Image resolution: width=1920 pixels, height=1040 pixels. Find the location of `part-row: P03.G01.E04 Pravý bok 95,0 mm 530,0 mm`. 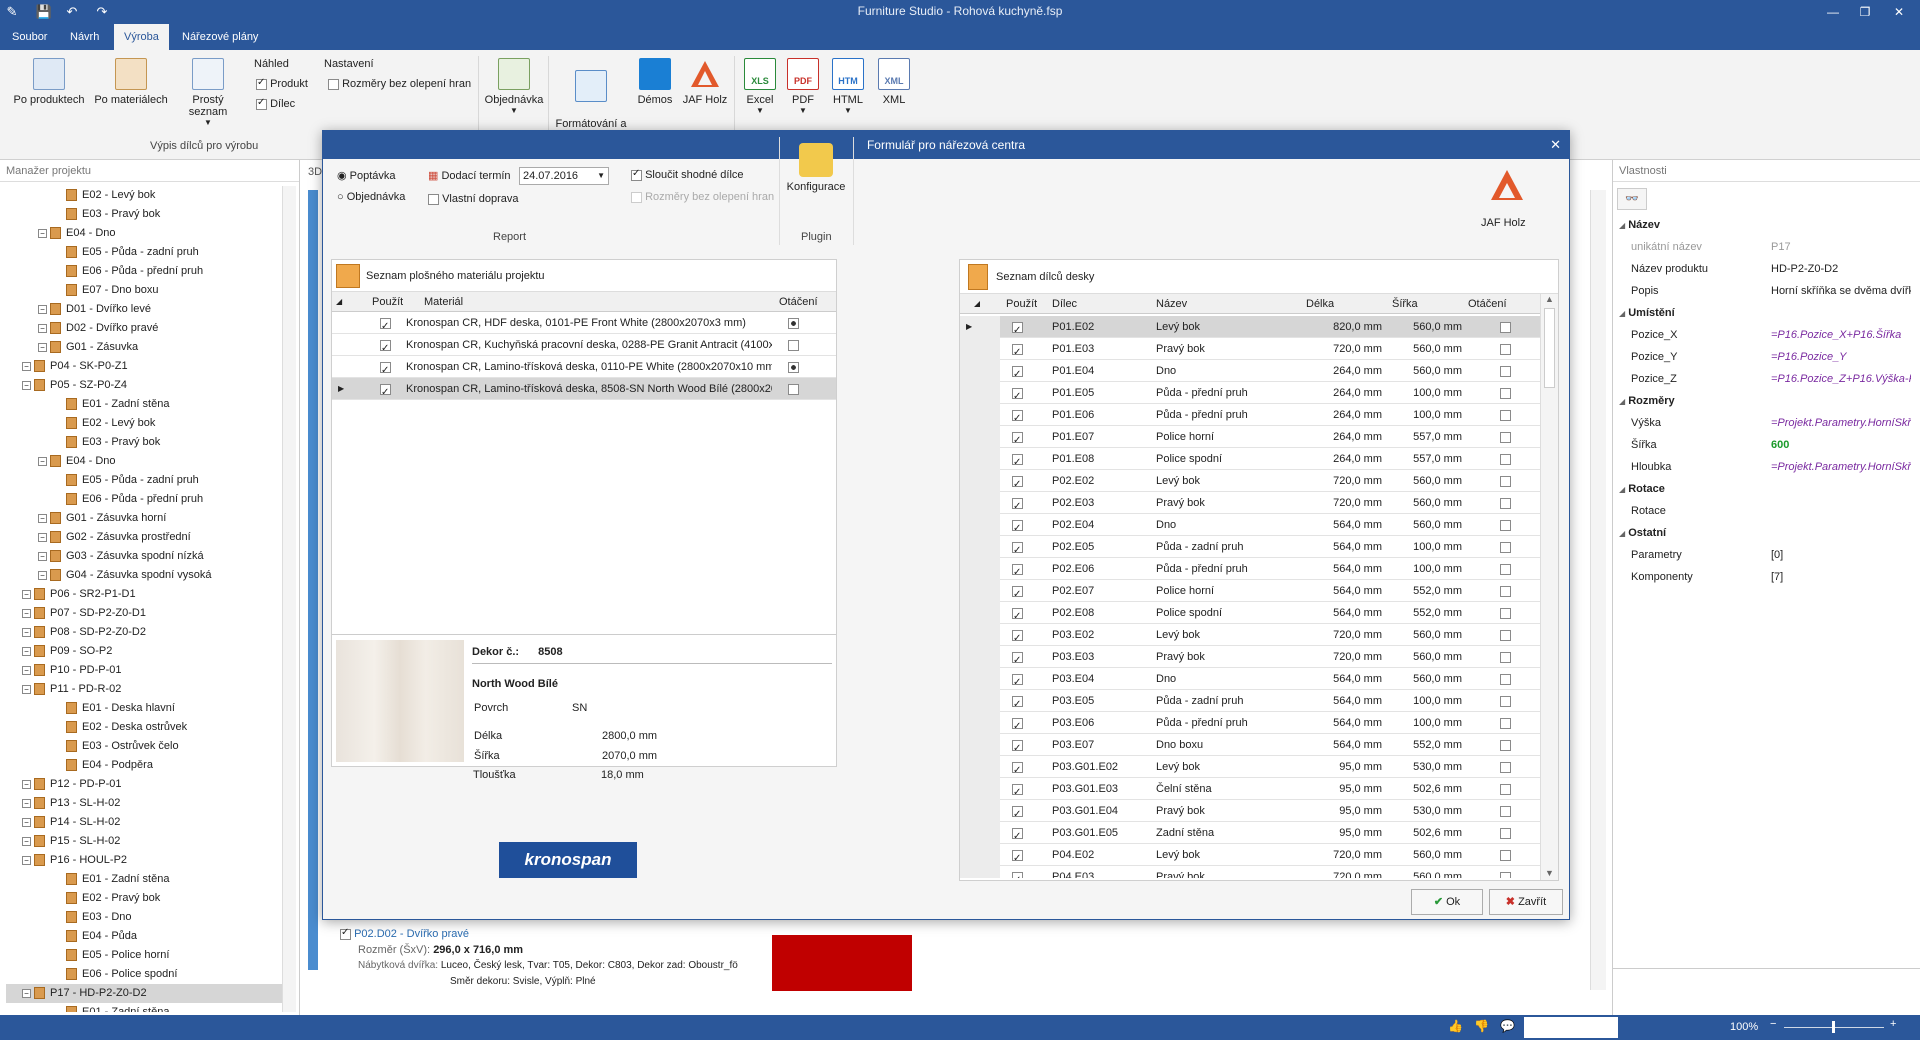

part-row: P03.G01.E04 Pravý bok 95,0 mm 530,0 mm is located at coordinates (1250, 811).